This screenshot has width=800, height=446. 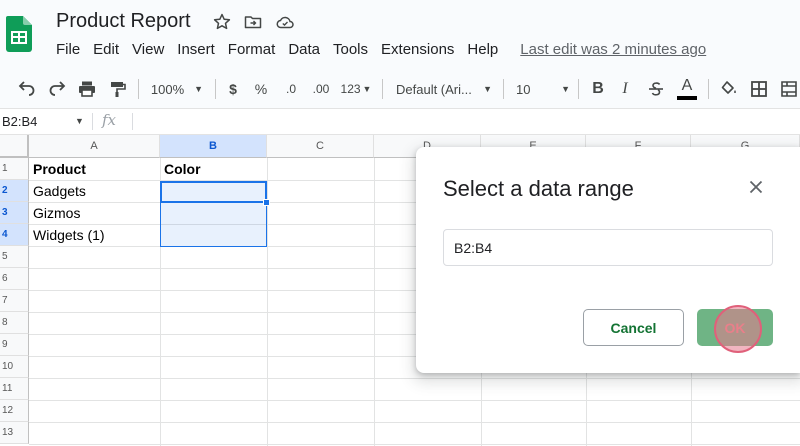 I want to click on cell-a2: Gadgets, so click(x=95, y=191).